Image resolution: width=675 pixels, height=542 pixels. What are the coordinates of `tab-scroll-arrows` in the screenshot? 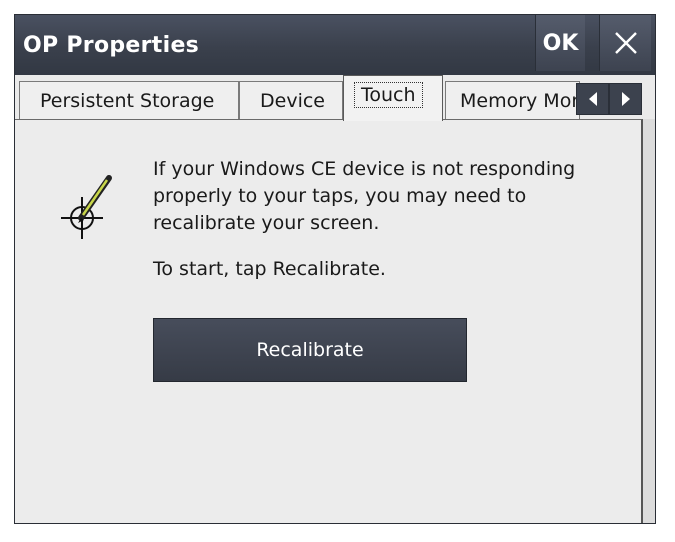 It's located at (609, 99).